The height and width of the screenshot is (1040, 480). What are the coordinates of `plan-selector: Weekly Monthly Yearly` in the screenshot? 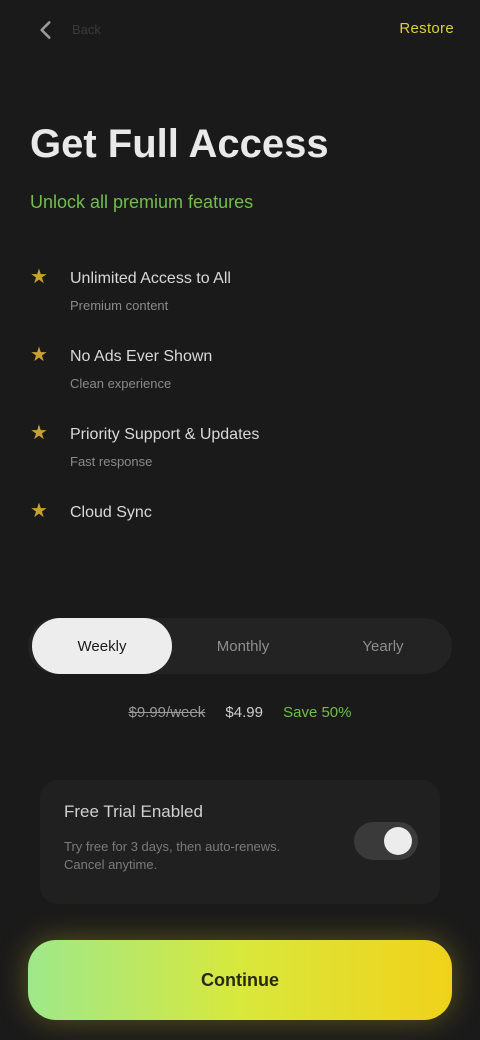 It's located at (240, 646).